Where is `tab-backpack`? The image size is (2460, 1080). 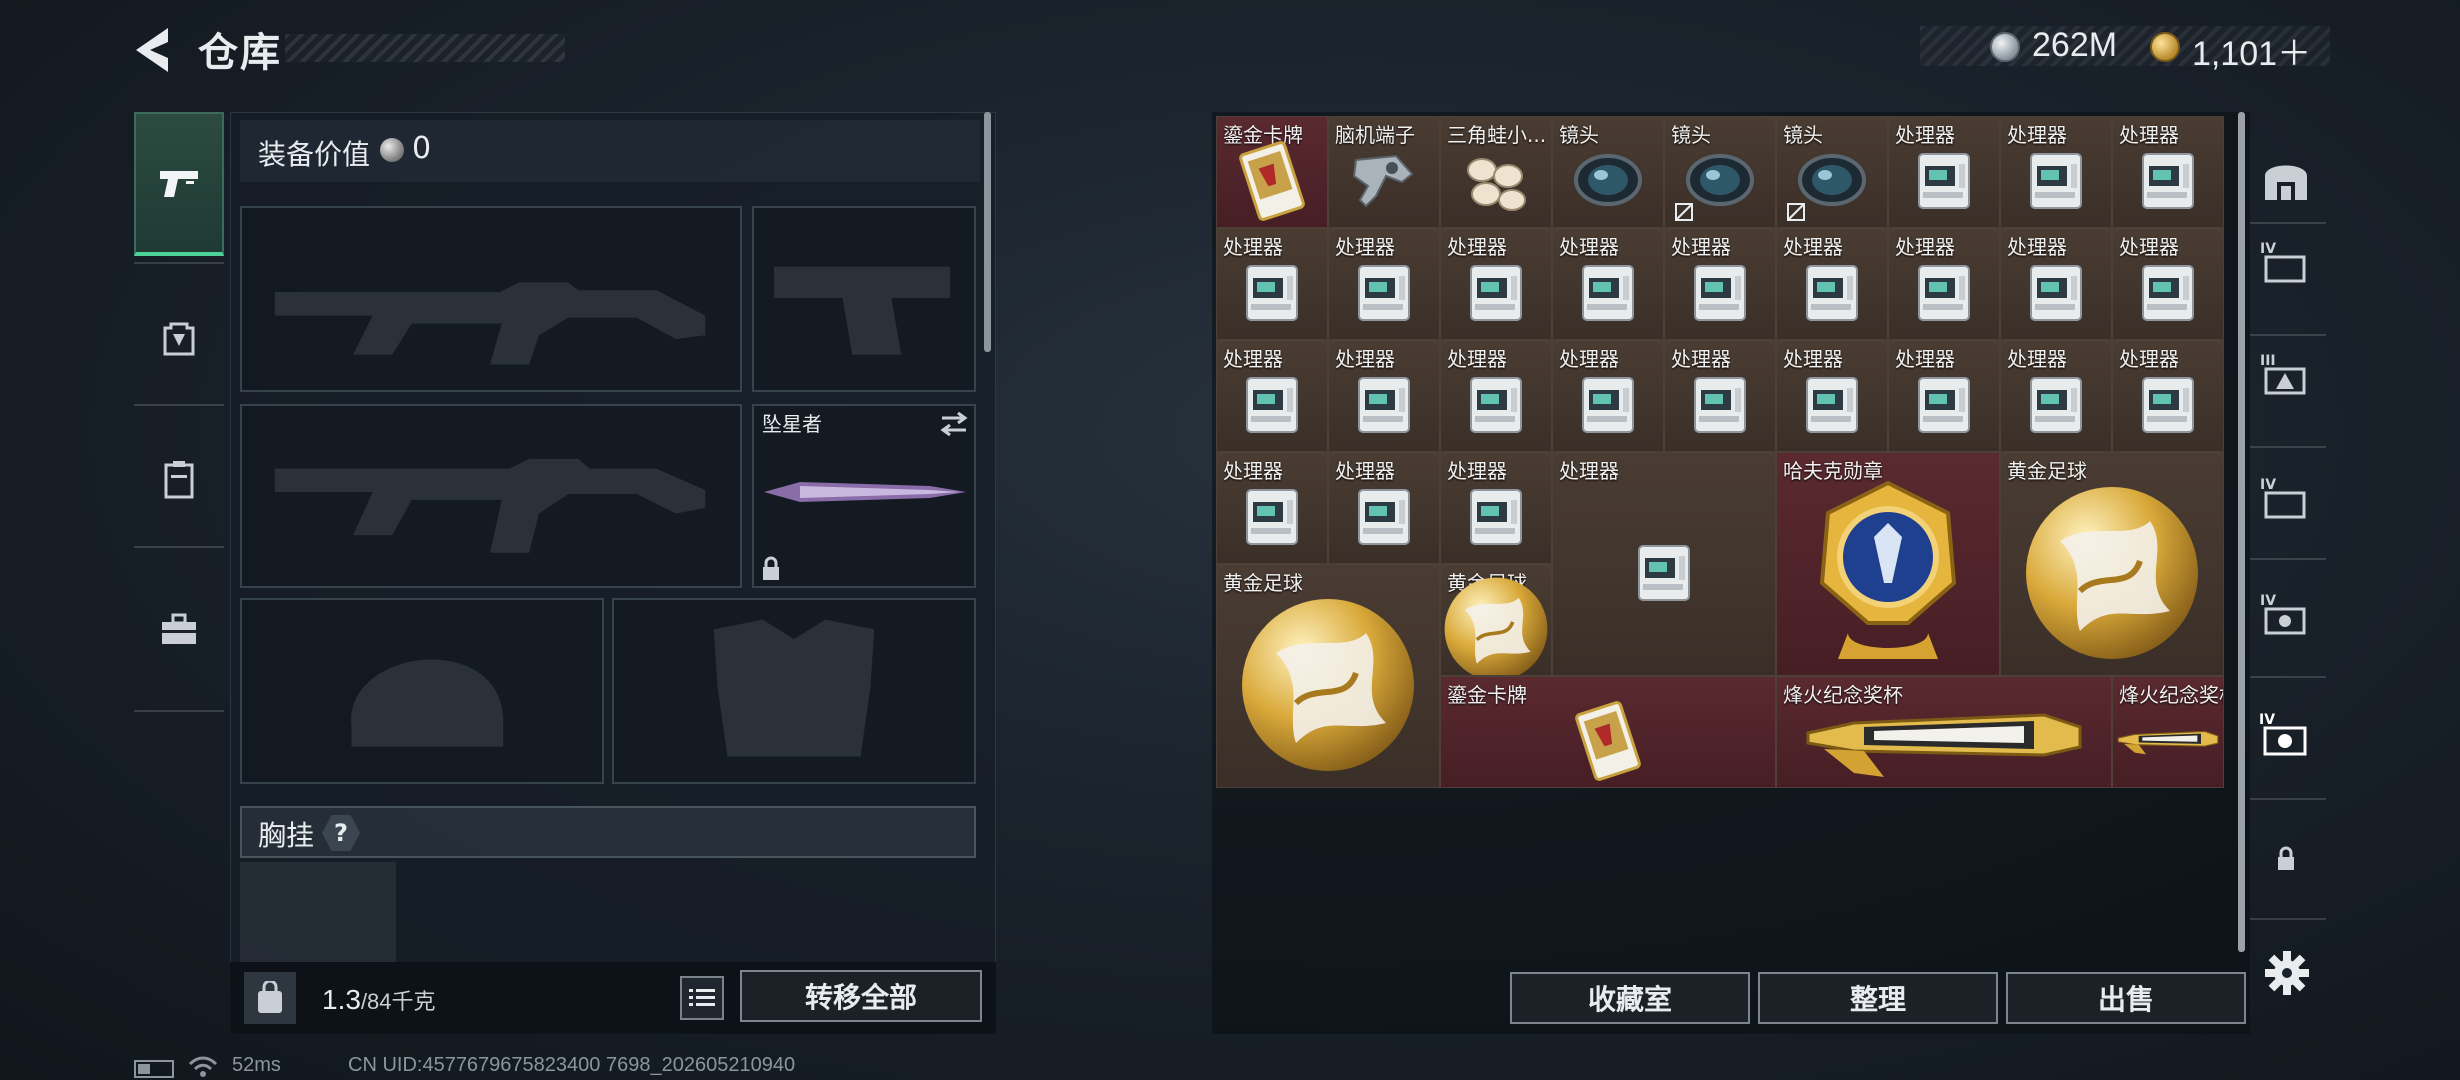
tab-backpack is located at coordinates (179, 338).